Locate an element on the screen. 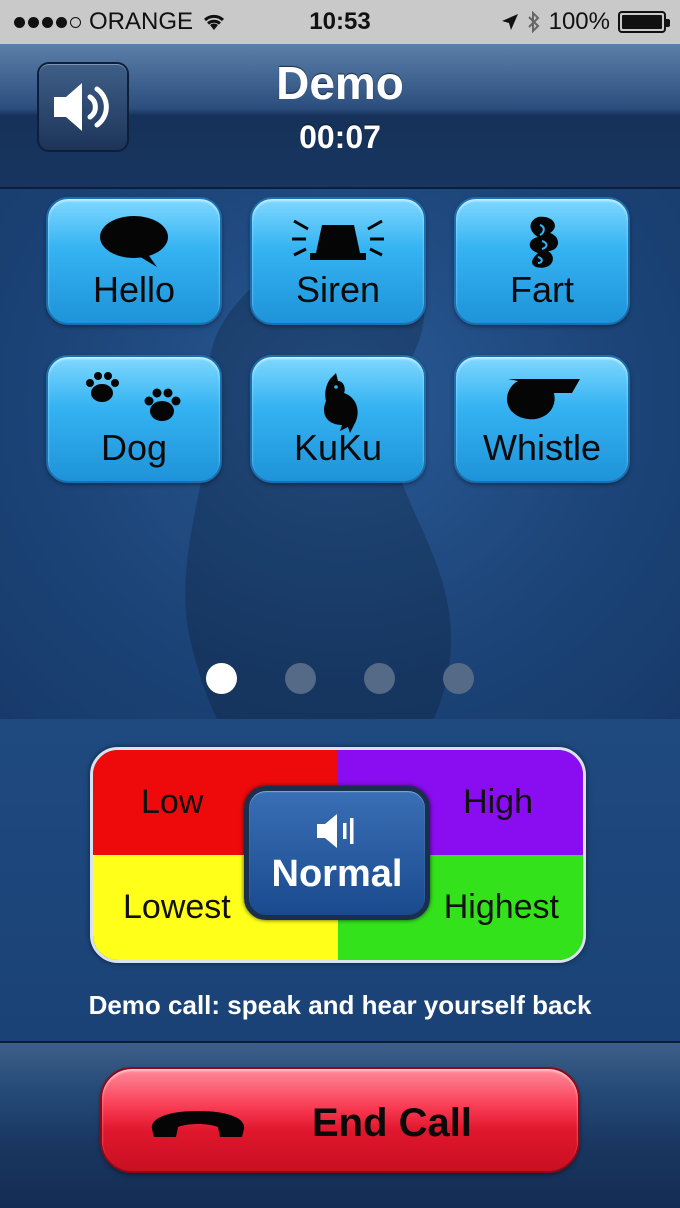 This screenshot has width=680, height=1208. status-left: ORANGE is located at coordinates (120, 22).